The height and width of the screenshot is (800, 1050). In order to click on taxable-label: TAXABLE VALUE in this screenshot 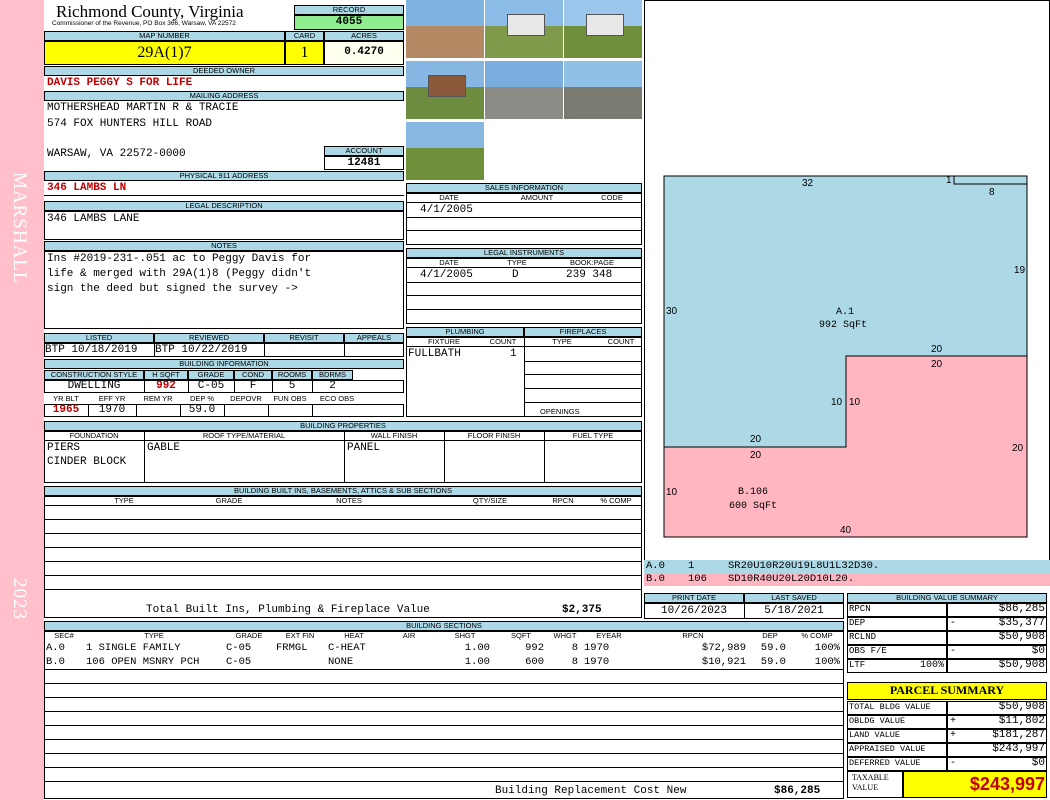, I will do `click(870, 782)`.